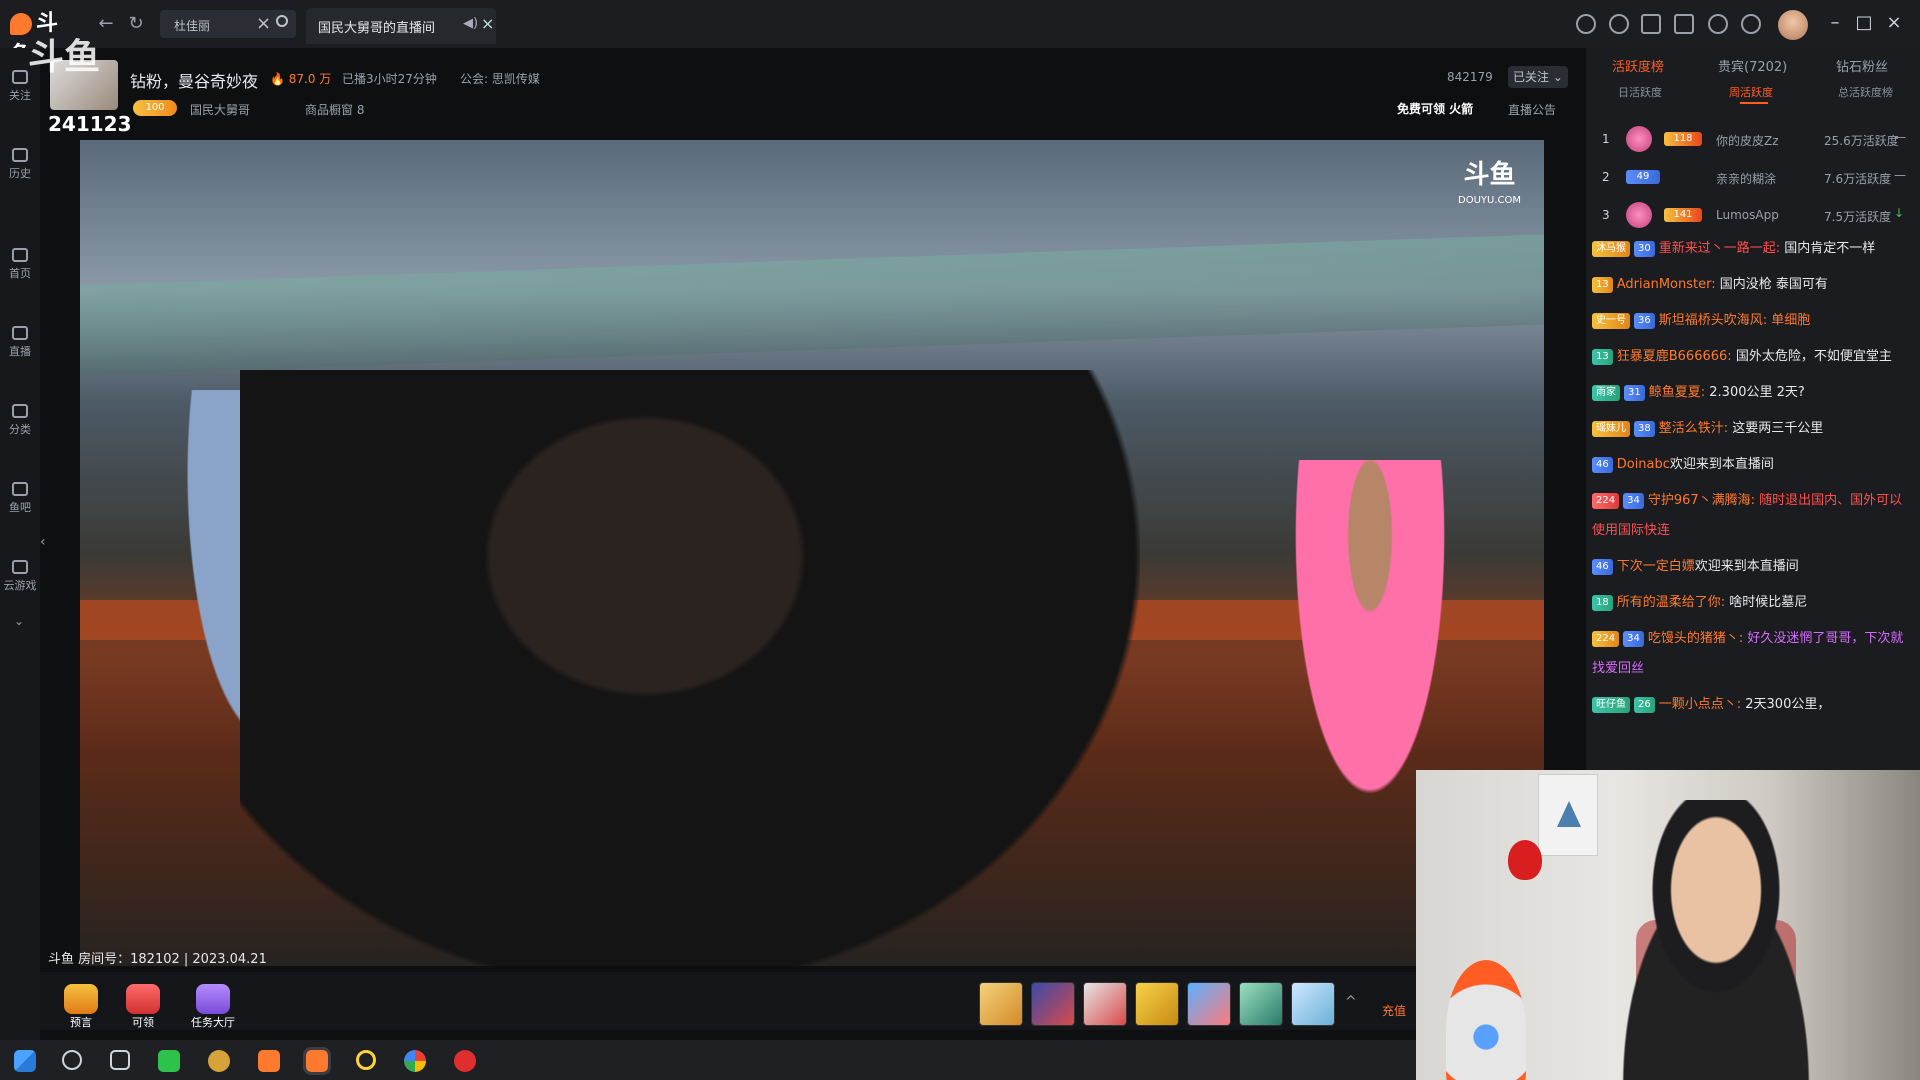  I want to click on gift-gold, so click(1157, 1004).